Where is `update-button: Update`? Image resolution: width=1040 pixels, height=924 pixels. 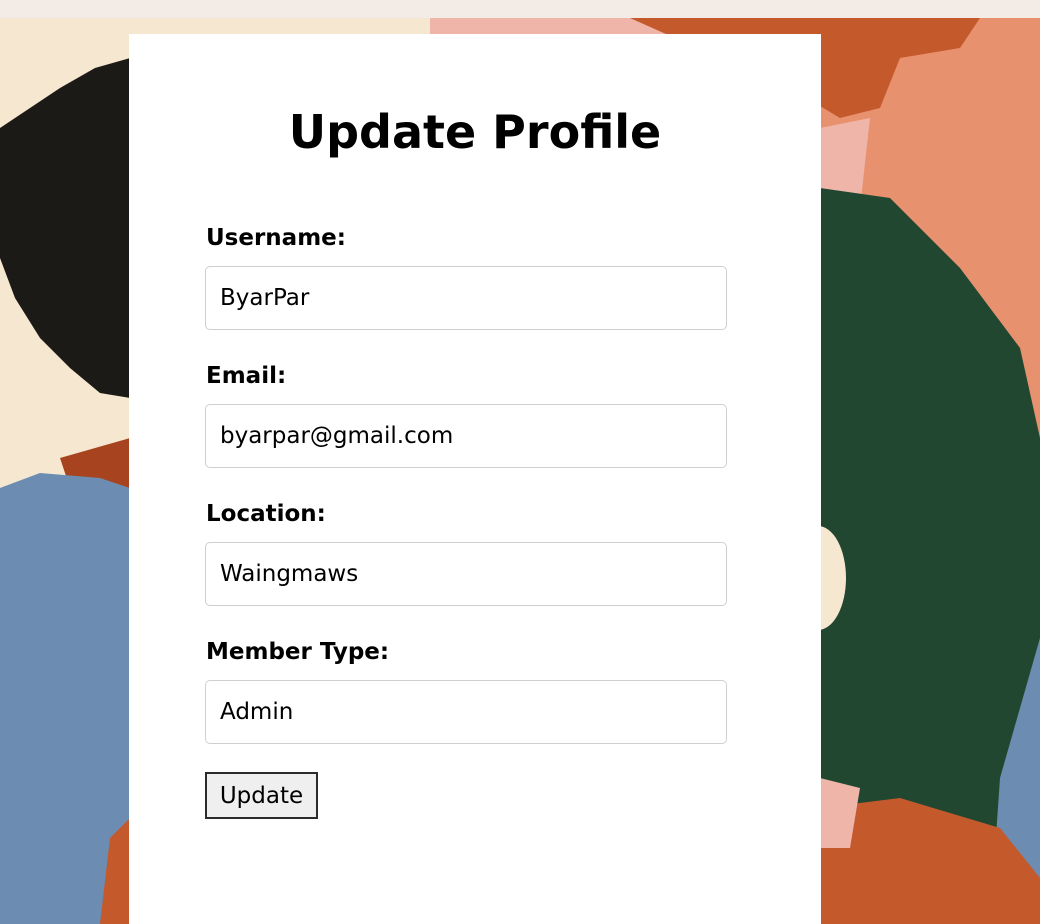 update-button: Update is located at coordinates (261, 795).